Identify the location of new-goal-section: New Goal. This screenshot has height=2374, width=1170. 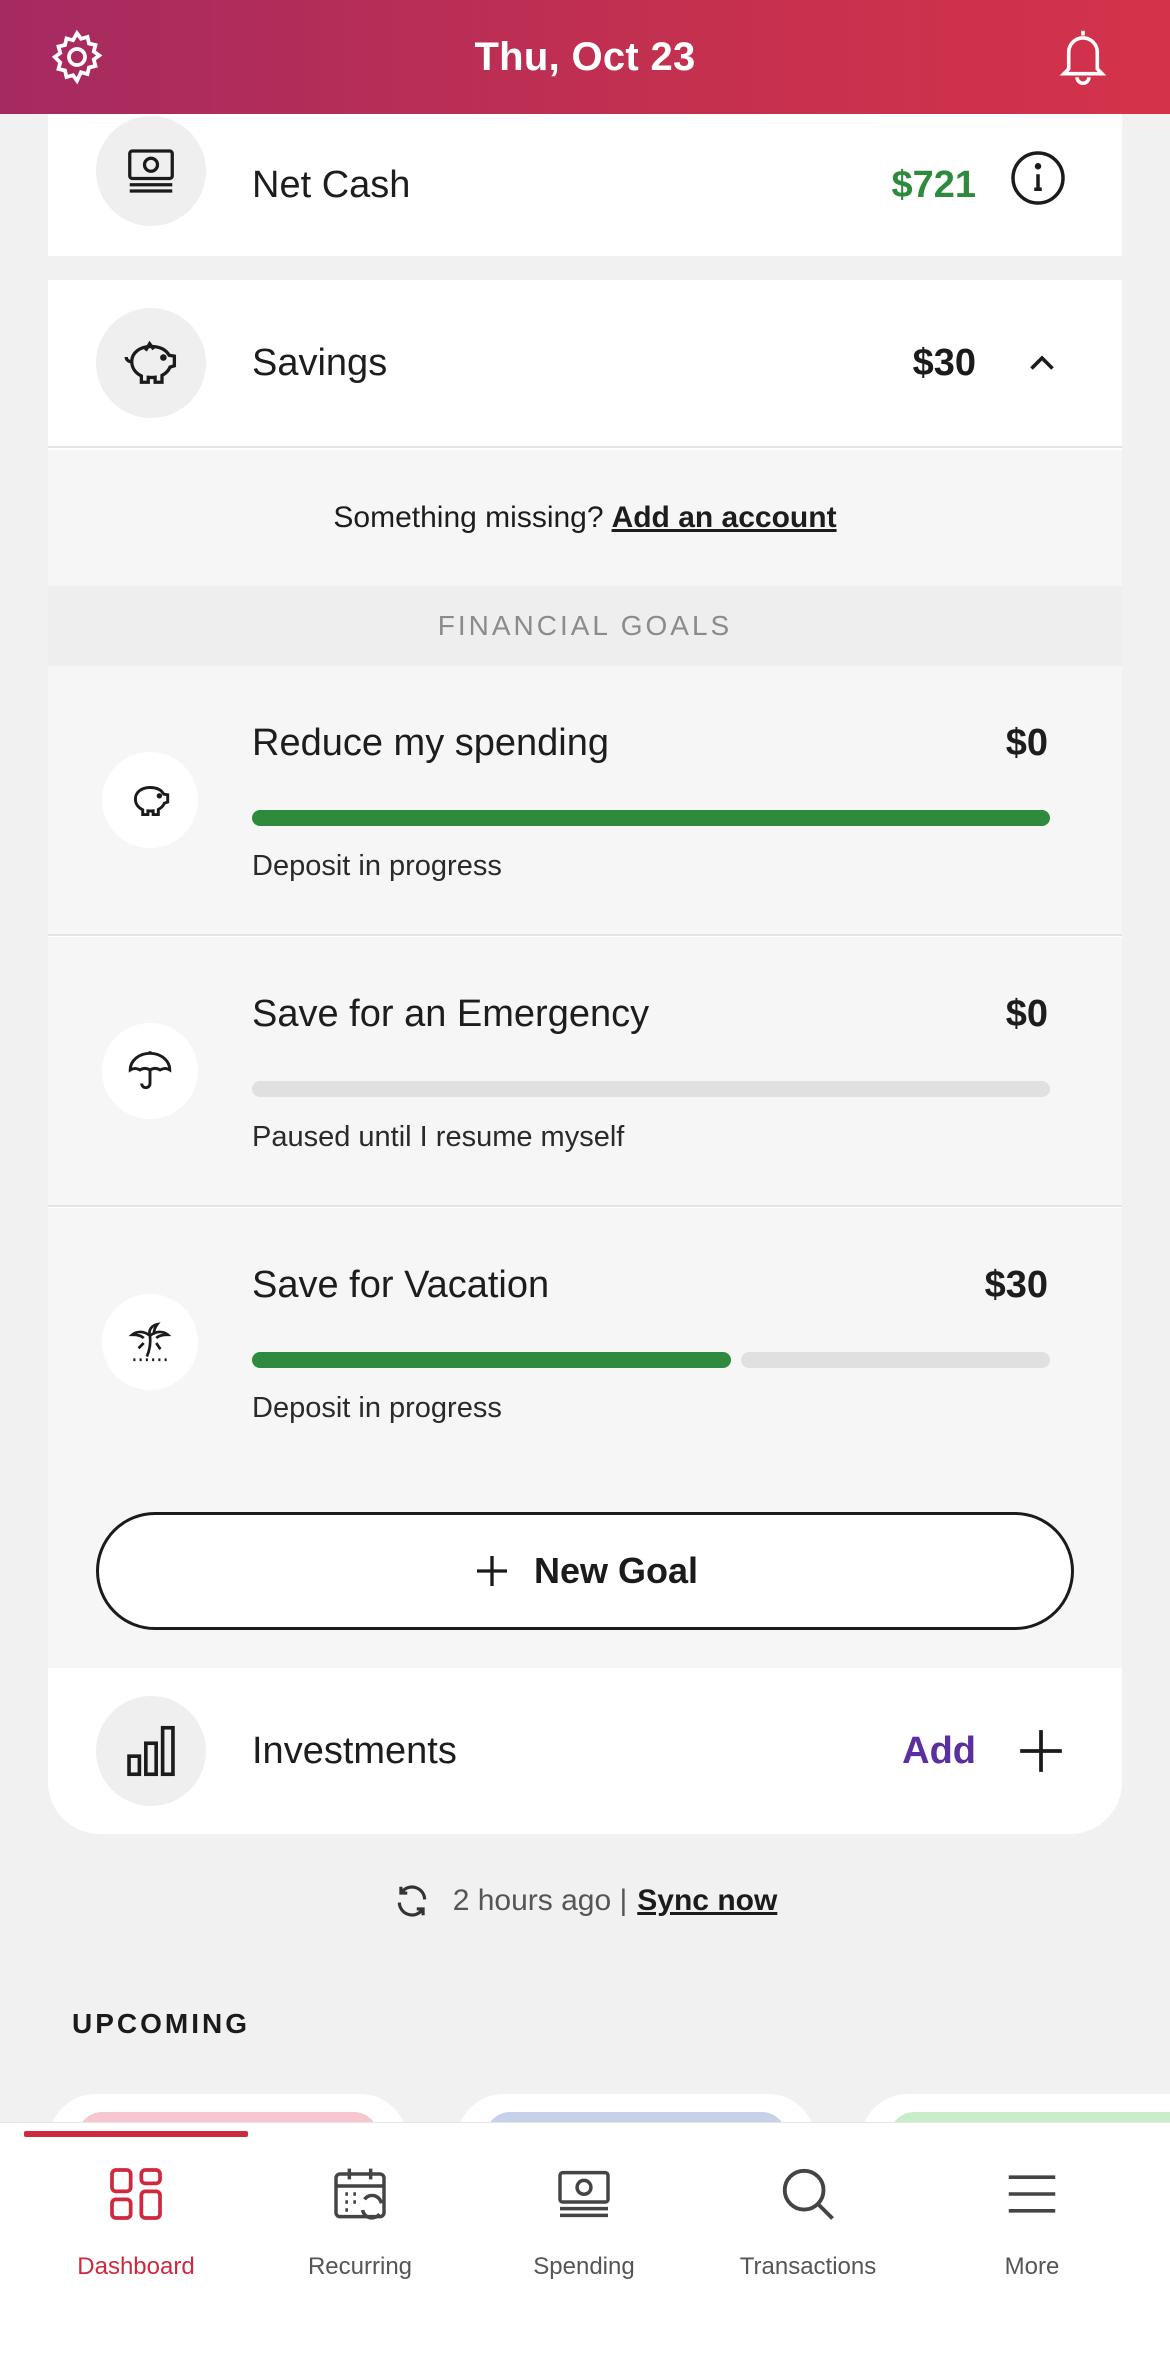
(585, 1572).